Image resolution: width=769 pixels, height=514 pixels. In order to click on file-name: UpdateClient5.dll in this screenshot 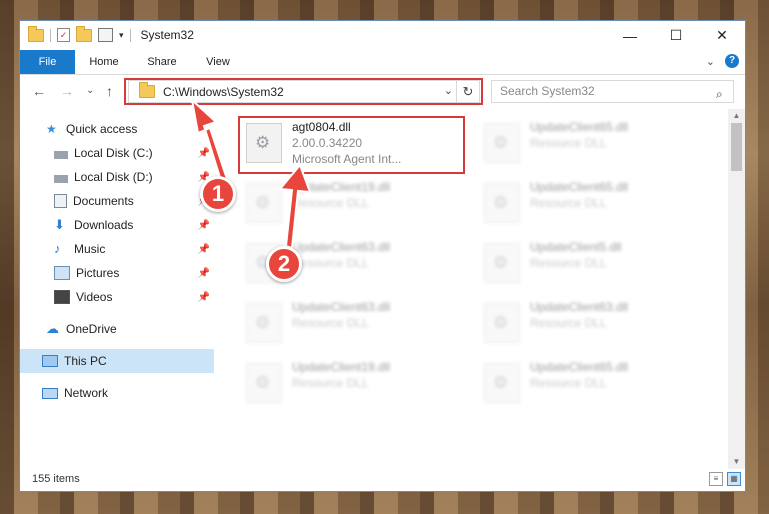, I will do `click(576, 247)`.